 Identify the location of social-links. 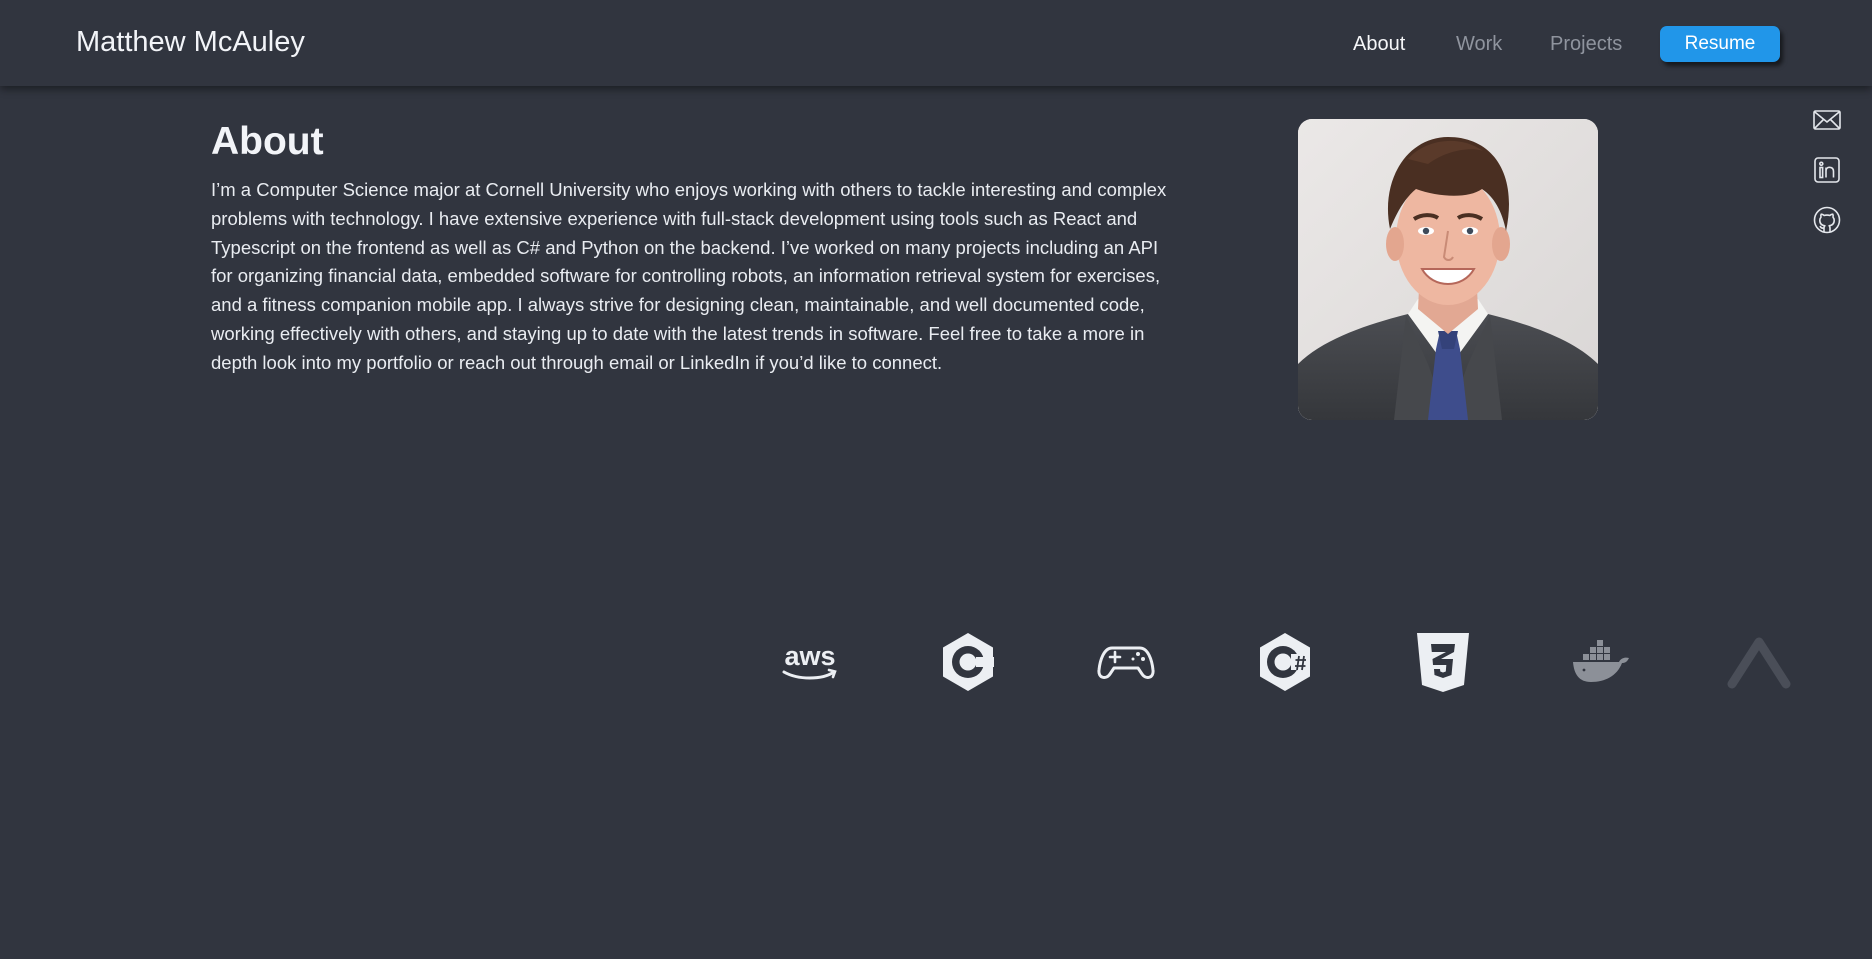
(1827, 180).